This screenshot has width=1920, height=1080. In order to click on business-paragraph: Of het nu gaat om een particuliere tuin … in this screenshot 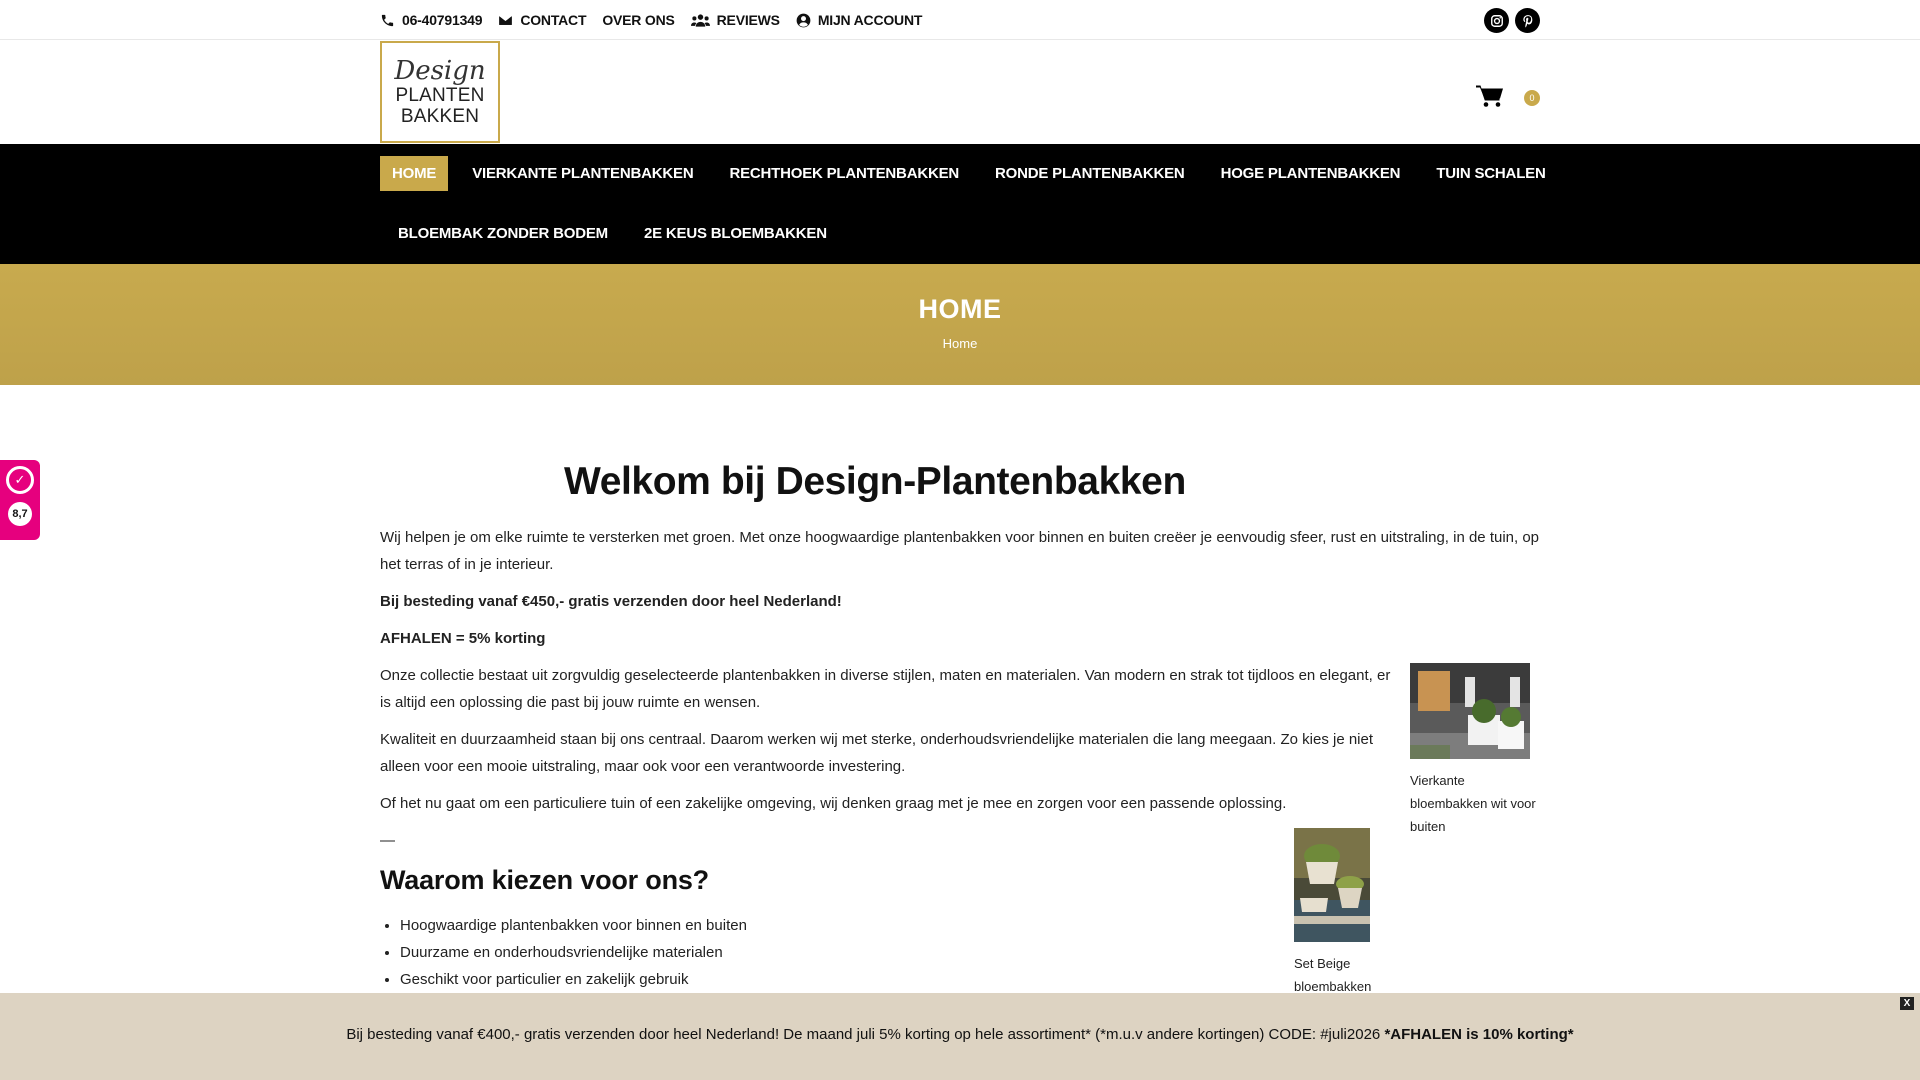, I will do `click(833, 803)`.